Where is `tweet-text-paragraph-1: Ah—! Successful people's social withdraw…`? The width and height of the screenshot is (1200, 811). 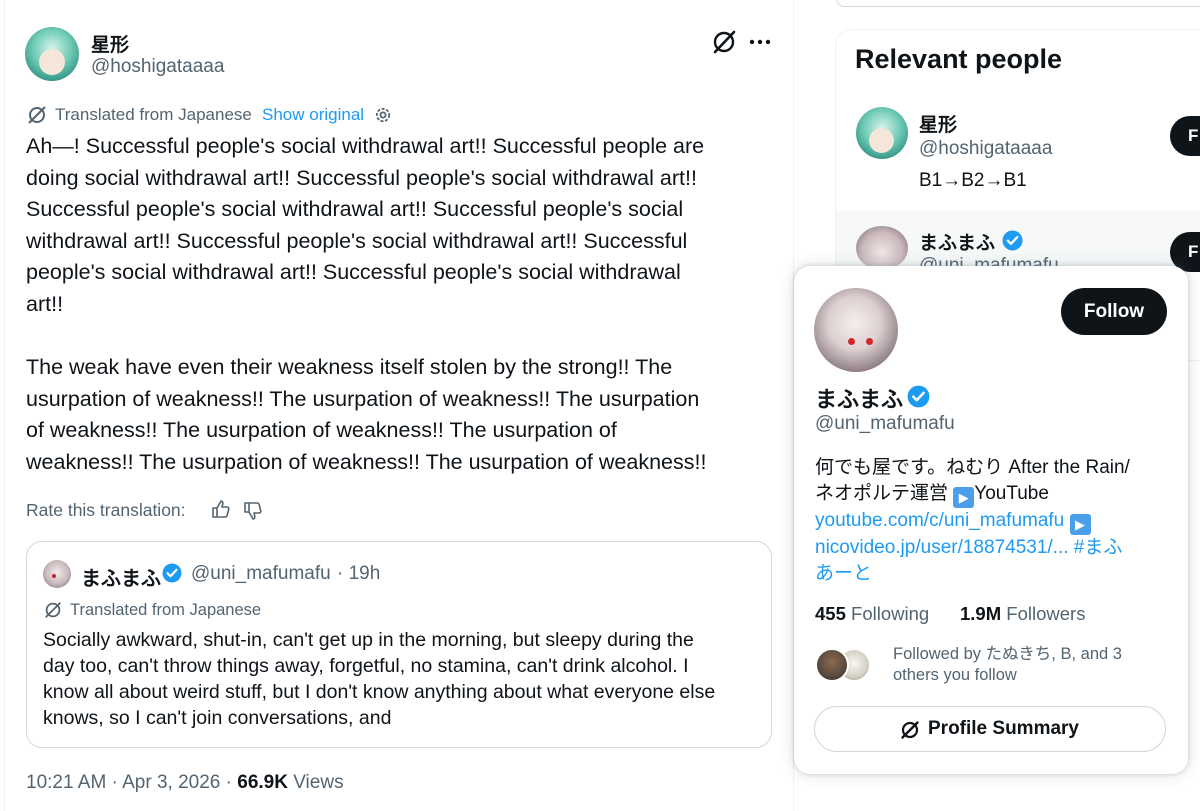
tweet-text-paragraph-1: Ah—! Successful people's social withdraw… is located at coordinates (365, 225).